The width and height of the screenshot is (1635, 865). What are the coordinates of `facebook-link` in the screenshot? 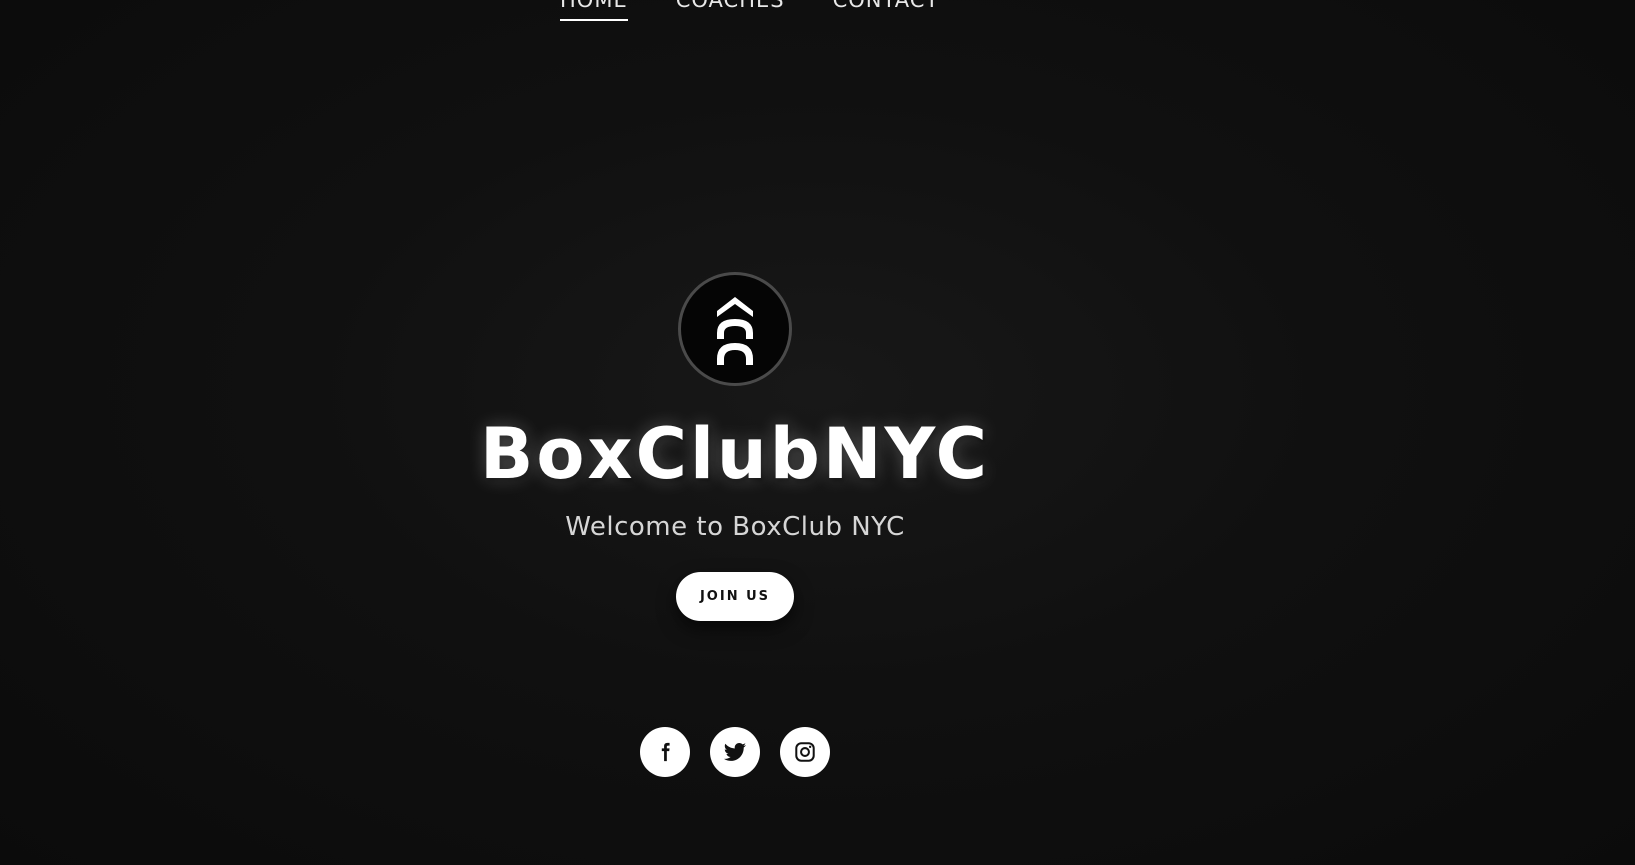 It's located at (665, 752).